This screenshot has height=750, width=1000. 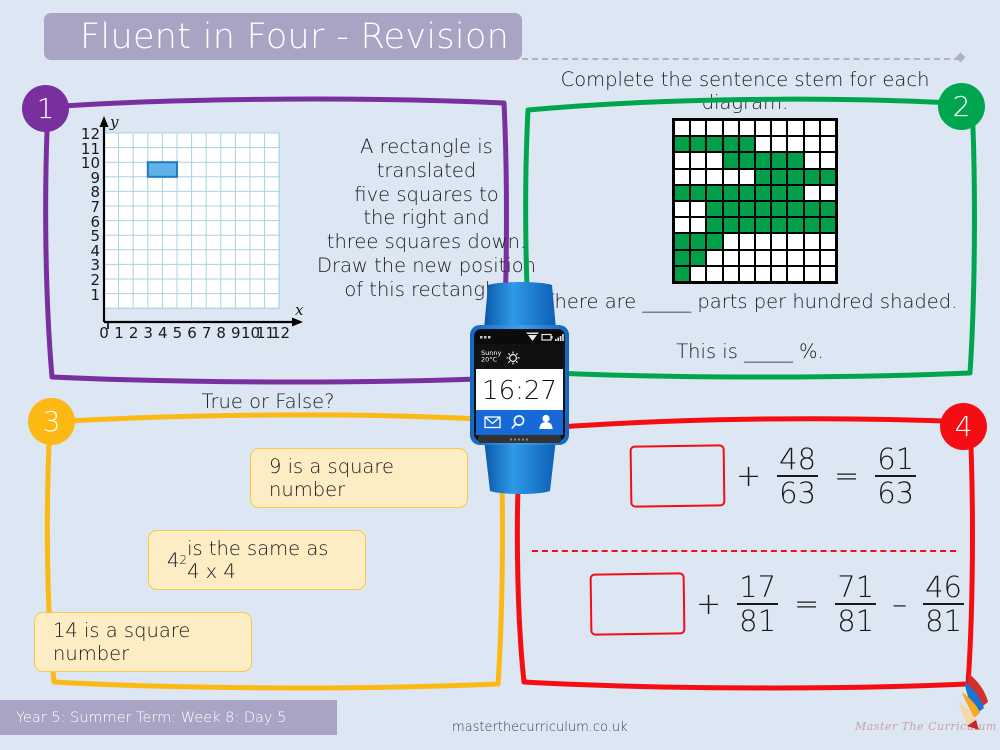 What do you see at coordinates (963, 426) in the screenshot?
I see `panel-4-badge: 4` at bounding box center [963, 426].